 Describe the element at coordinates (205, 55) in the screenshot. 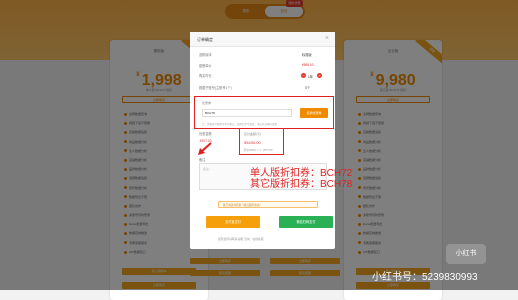

I see `row-label-version: 选购版本` at that location.